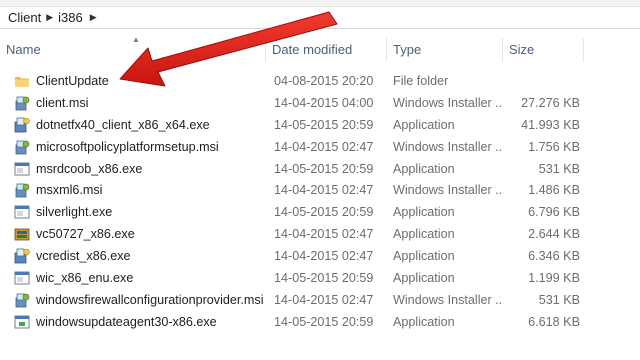  What do you see at coordinates (133, 212) in the screenshot?
I see `file-name-cell: silverlight.exe` at bounding box center [133, 212].